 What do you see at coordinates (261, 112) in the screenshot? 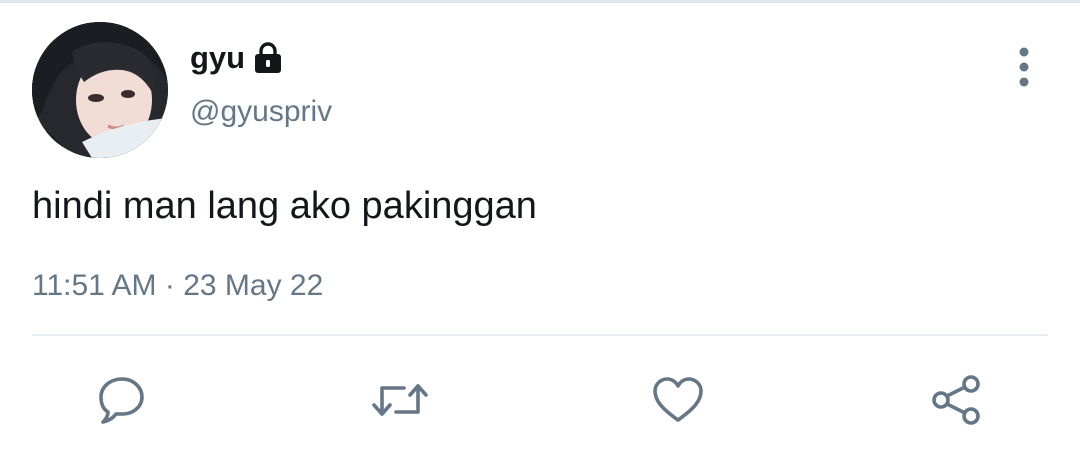
I see `user-handle: @gyuspriv` at bounding box center [261, 112].